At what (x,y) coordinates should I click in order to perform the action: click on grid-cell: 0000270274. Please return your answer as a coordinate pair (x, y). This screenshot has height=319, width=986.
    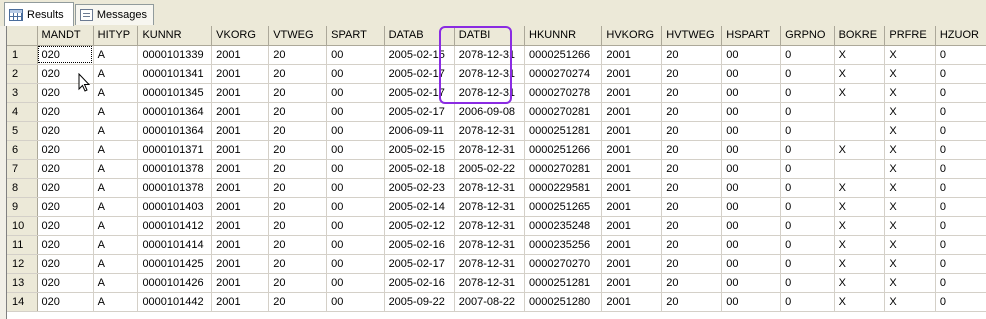
    Looking at the image, I should click on (563, 74).